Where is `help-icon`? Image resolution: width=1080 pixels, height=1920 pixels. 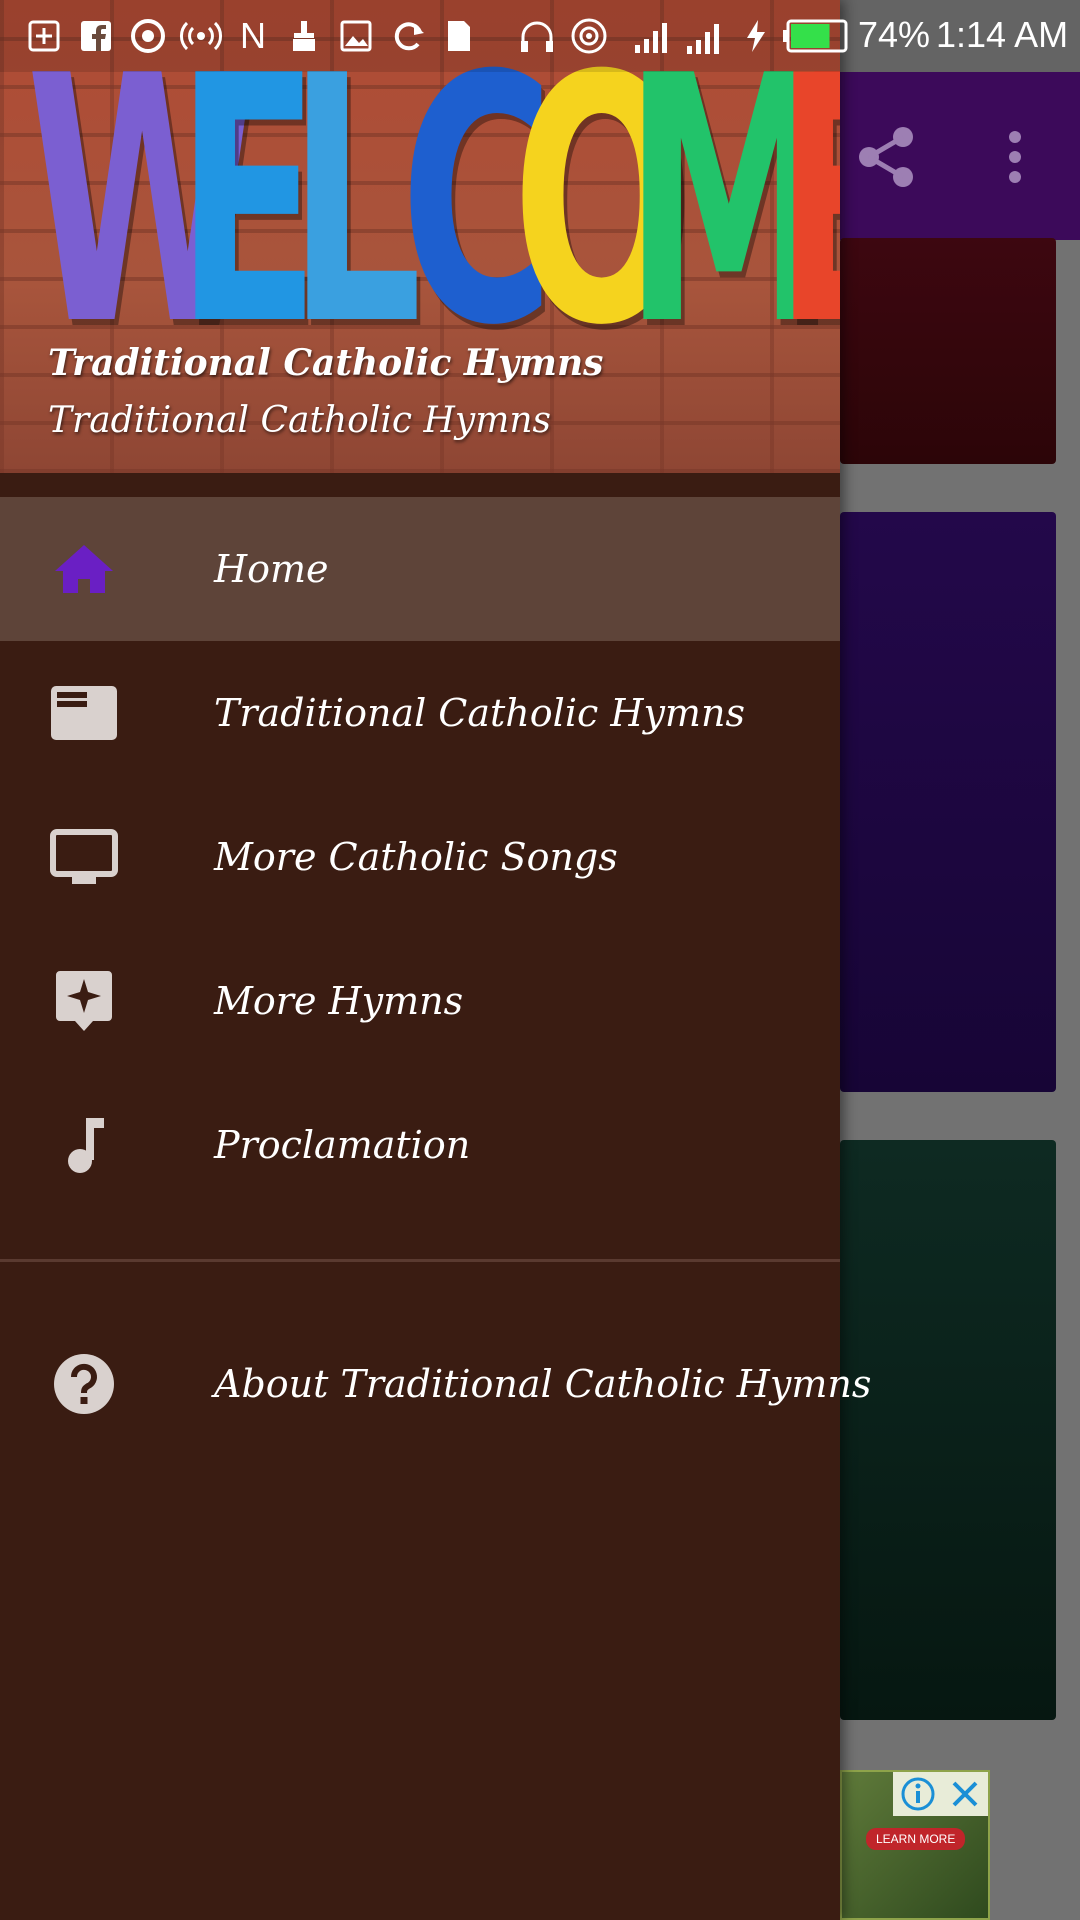 help-icon is located at coordinates (84, 1384).